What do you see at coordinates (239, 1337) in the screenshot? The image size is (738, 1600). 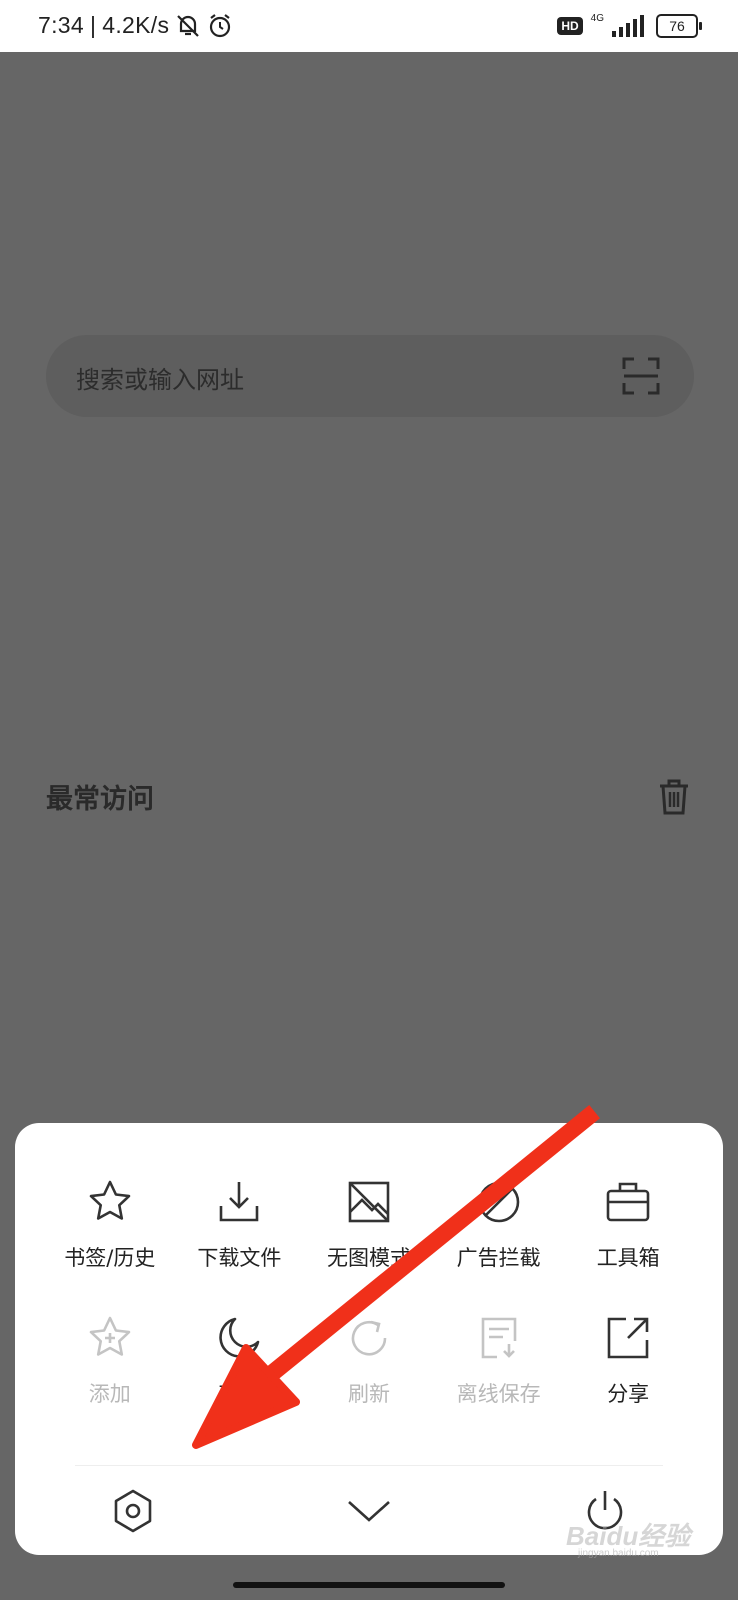 I see `moon-icon` at bounding box center [239, 1337].